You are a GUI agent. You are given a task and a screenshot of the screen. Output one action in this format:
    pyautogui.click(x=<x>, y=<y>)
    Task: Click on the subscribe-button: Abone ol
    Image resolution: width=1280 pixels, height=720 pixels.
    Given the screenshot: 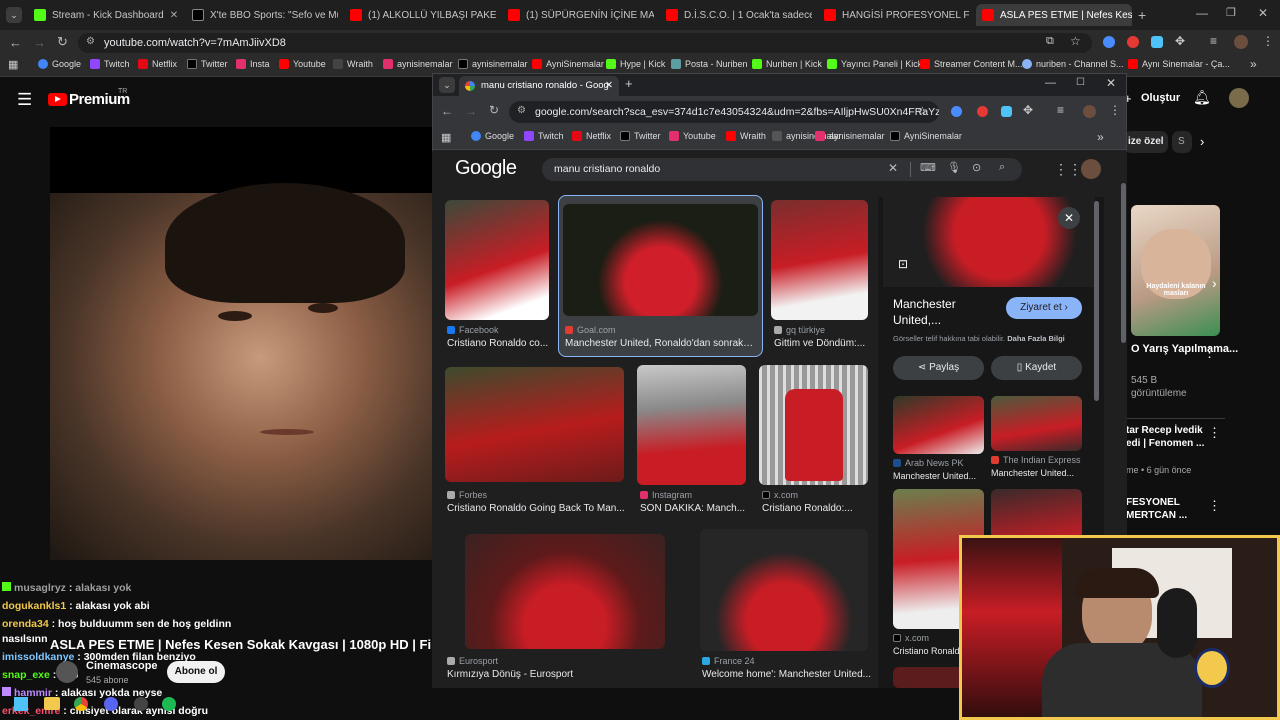 What is the action you would take?
    pyautogui.click(x=196, y=672)
    